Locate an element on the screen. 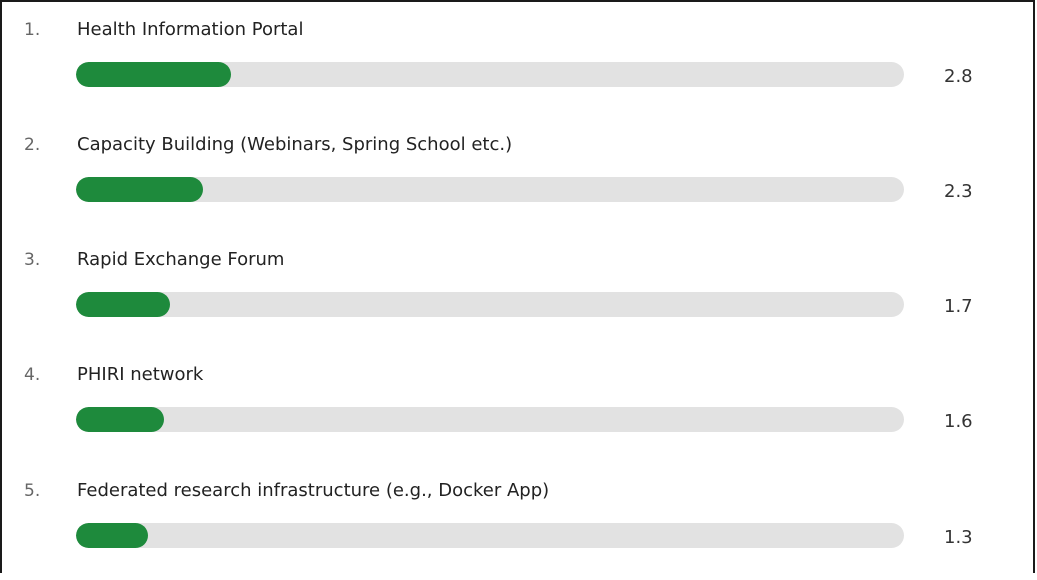 This screenshot has width=1037, height=580. rank-number: 5. is located at coordinates (32, 491).